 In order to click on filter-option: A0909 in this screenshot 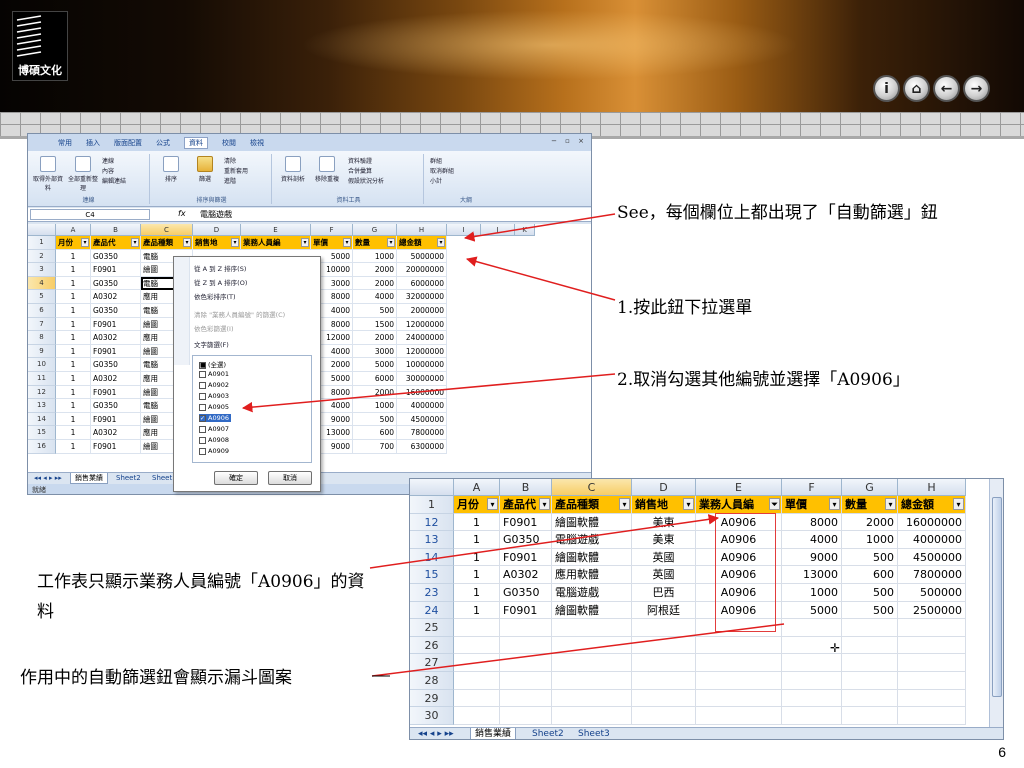, I will do `click(214, 451)`.